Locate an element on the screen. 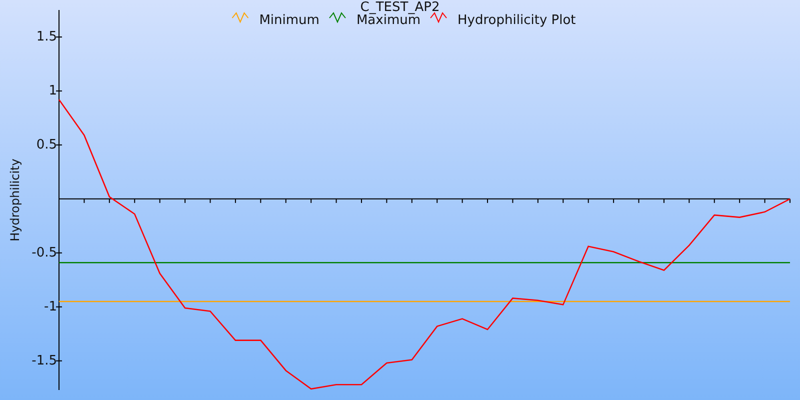 This screenshot has width=800, height=400. y-tick-label: -1.5 is located at coordinates (44, 360).